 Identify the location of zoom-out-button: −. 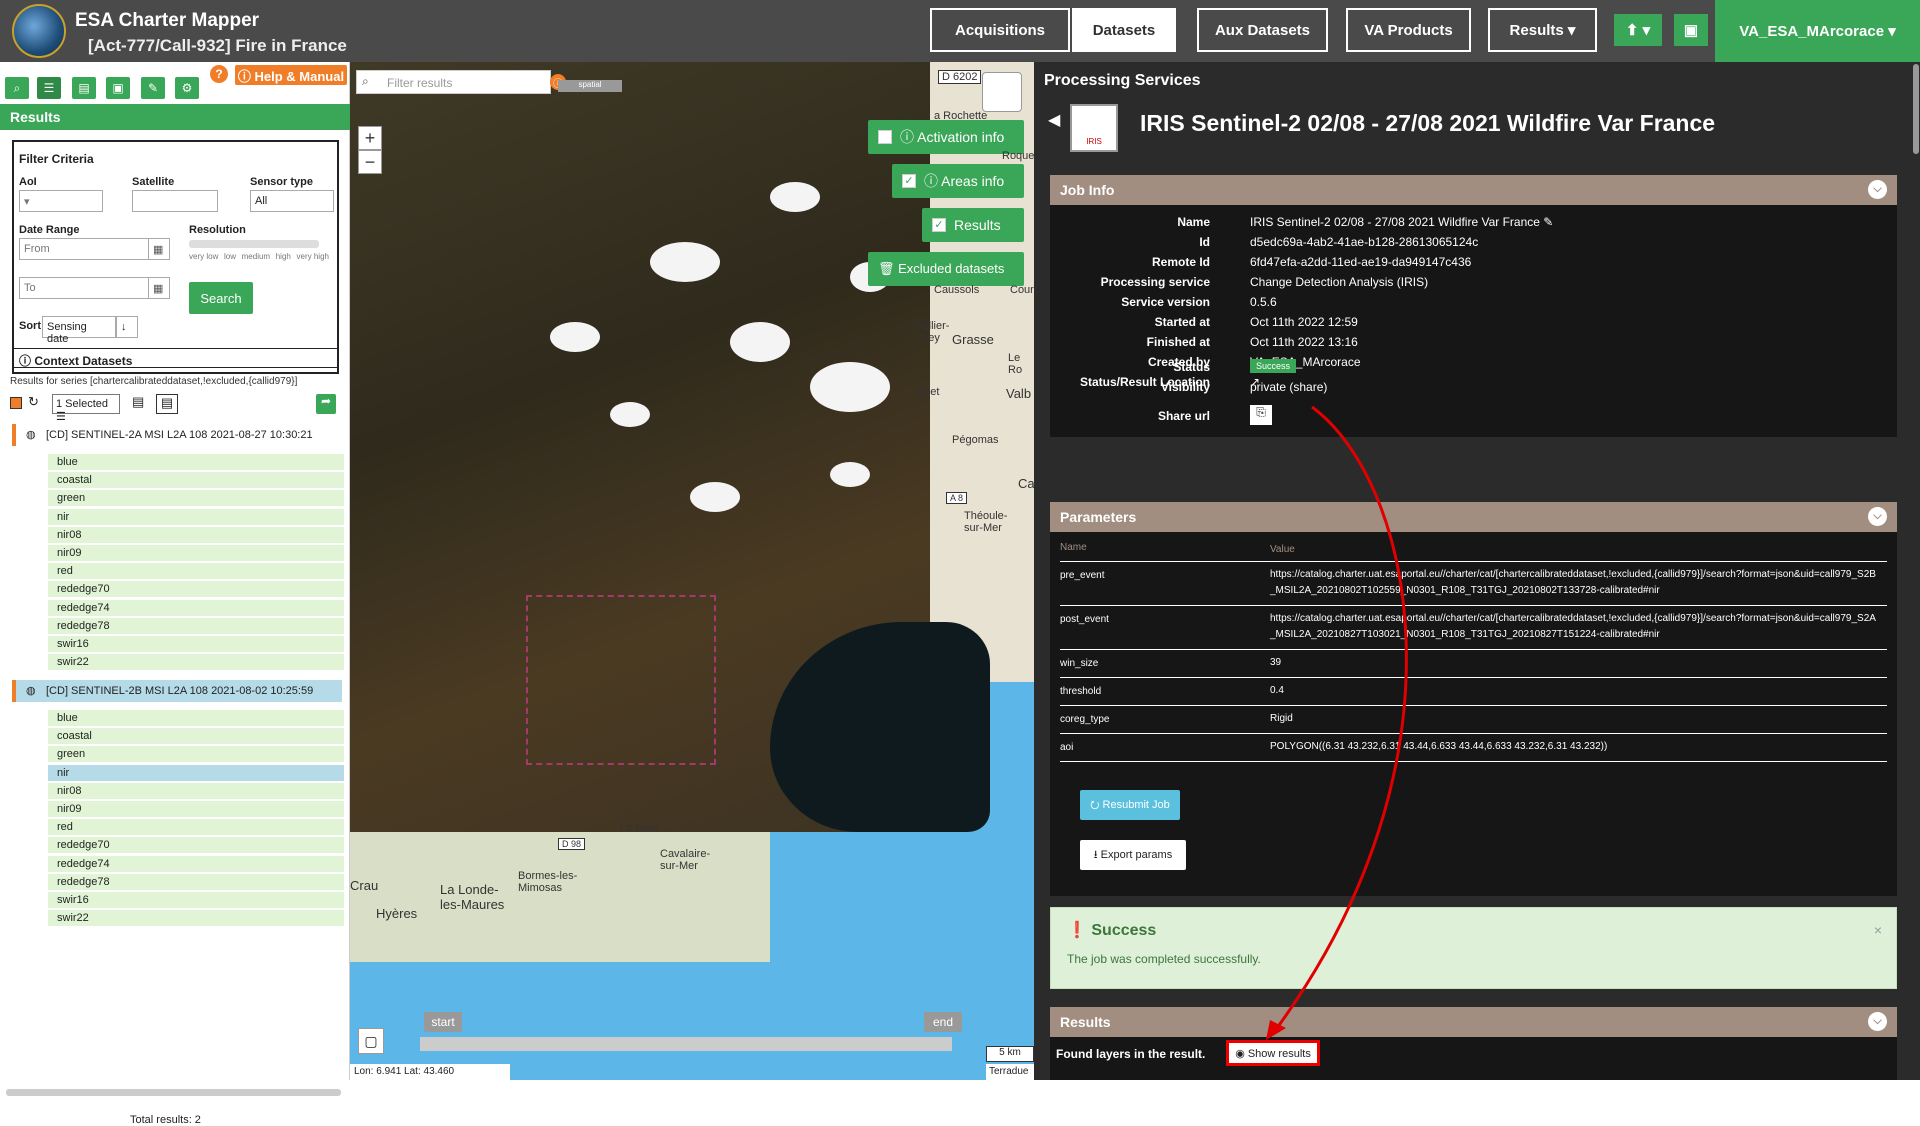
(370, 162).